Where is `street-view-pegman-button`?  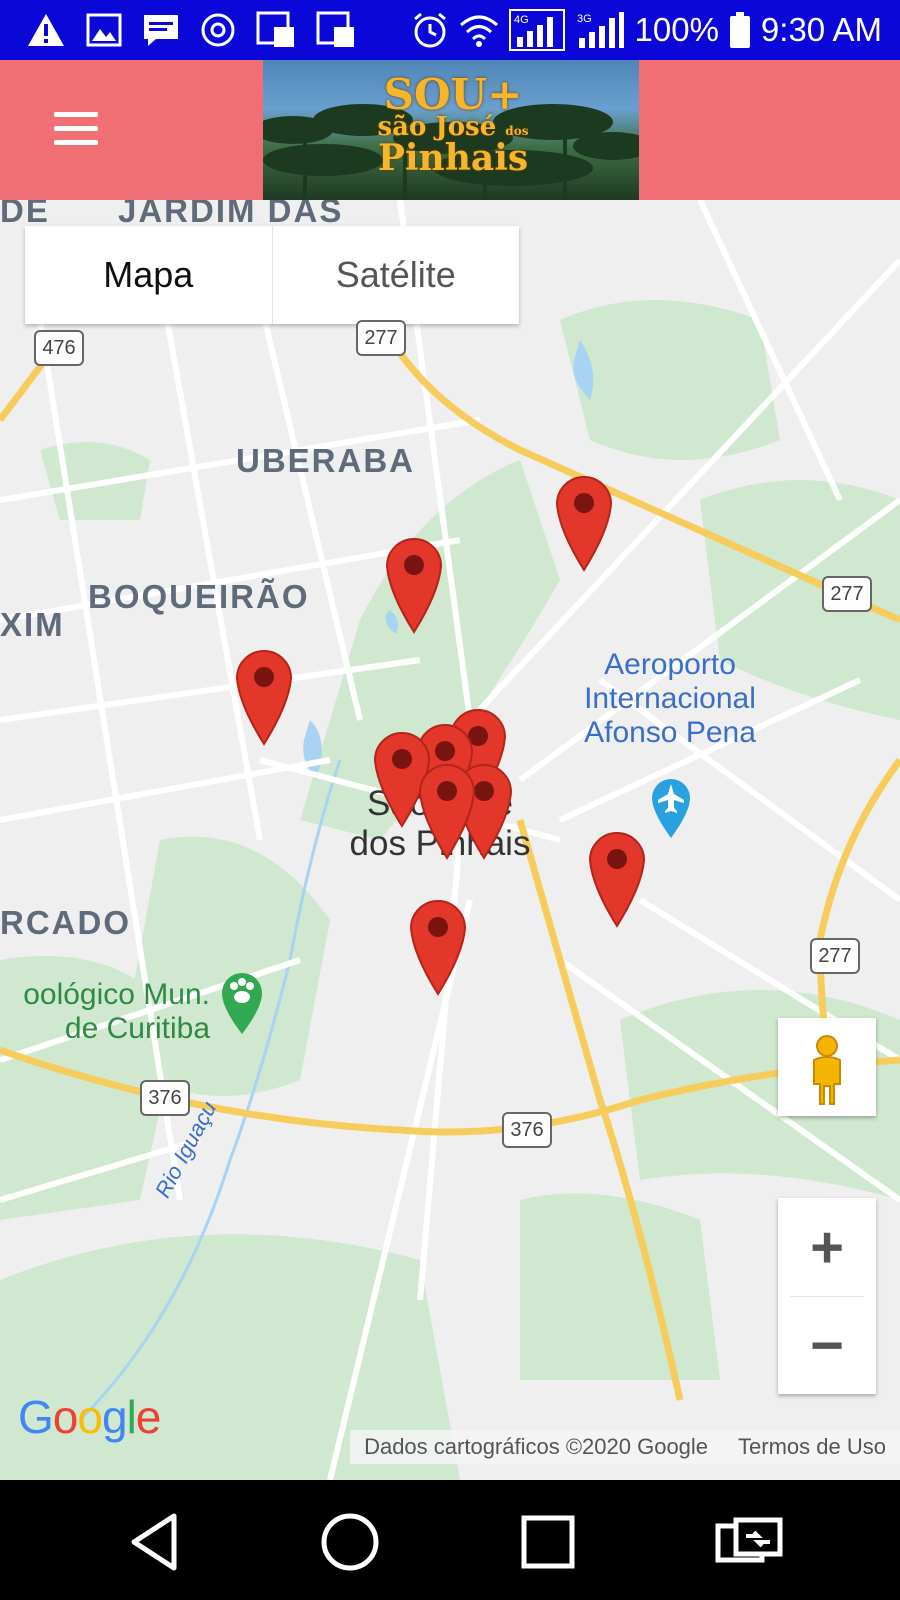
street-view-pegman-button is located at coordinates (827, 1067).